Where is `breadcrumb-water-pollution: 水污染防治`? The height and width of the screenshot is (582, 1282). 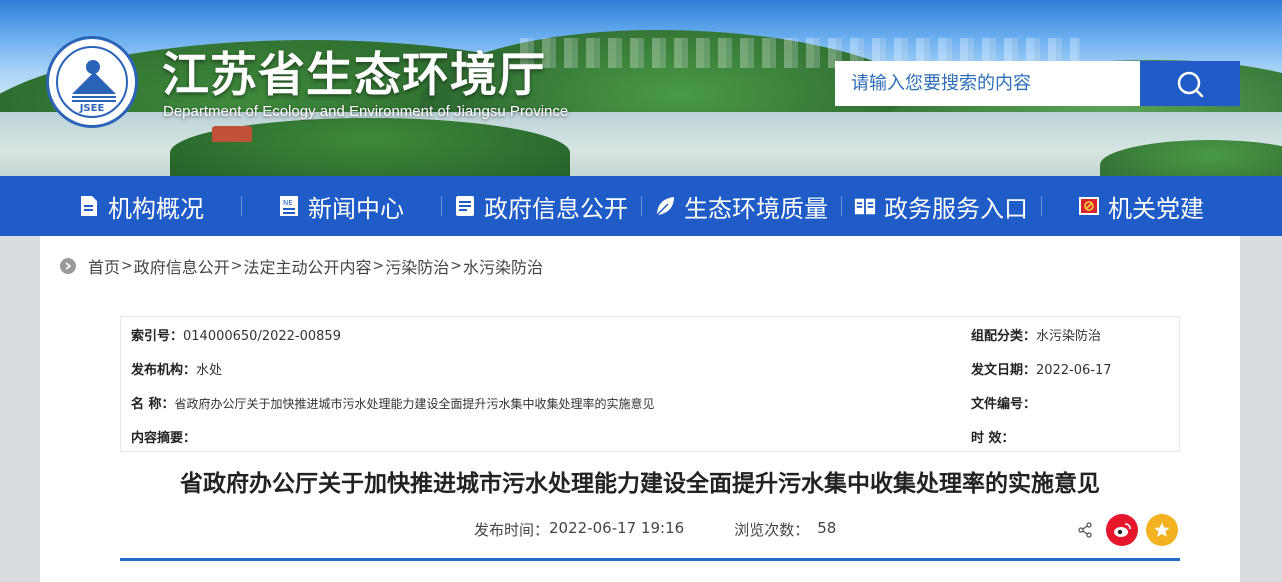 breadcrumb-water-pollution: 水污染防治 is located at coordinates (503, 266).